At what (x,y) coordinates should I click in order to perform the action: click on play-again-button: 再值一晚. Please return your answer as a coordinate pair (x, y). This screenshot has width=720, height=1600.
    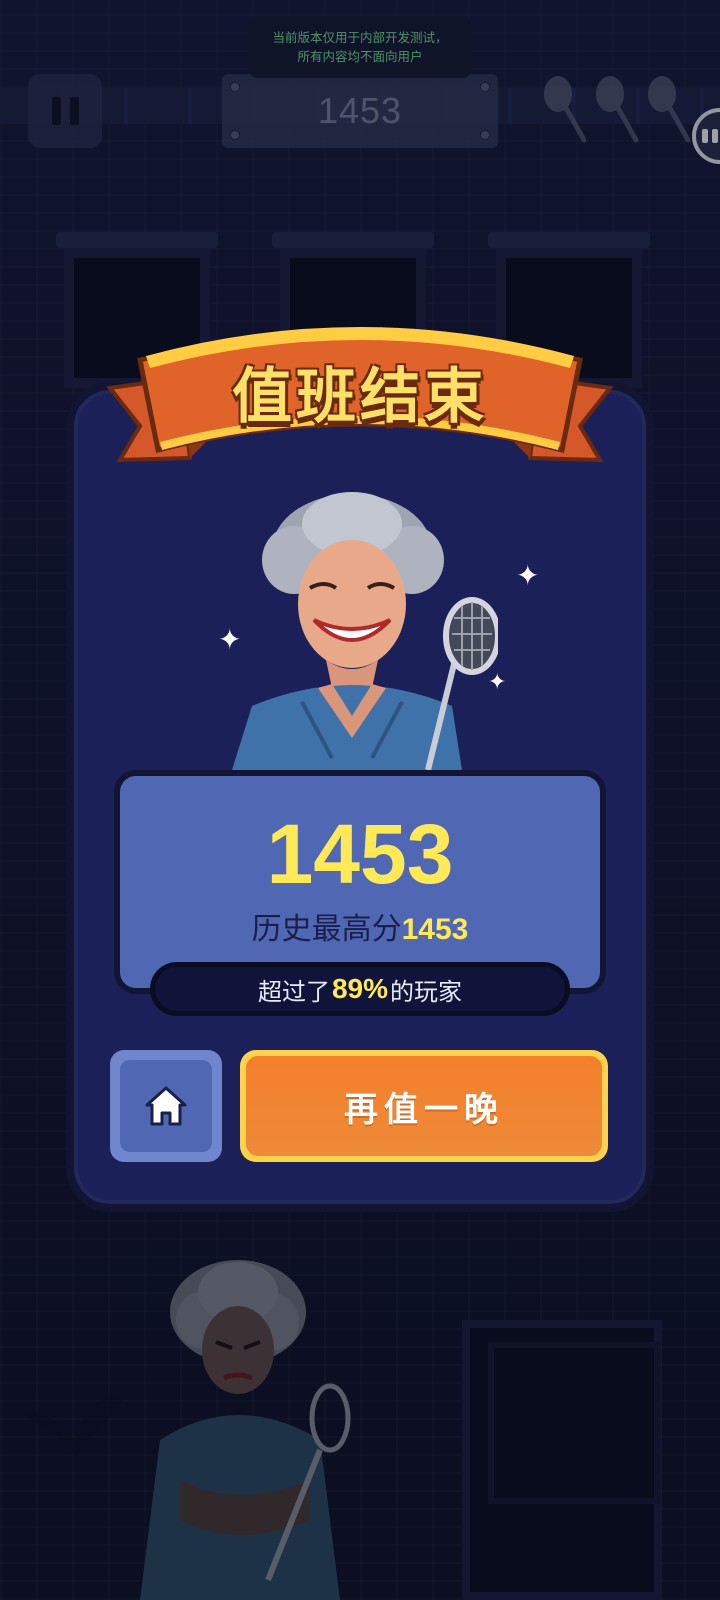
    Looking at the image, I should click on (424, 1106).